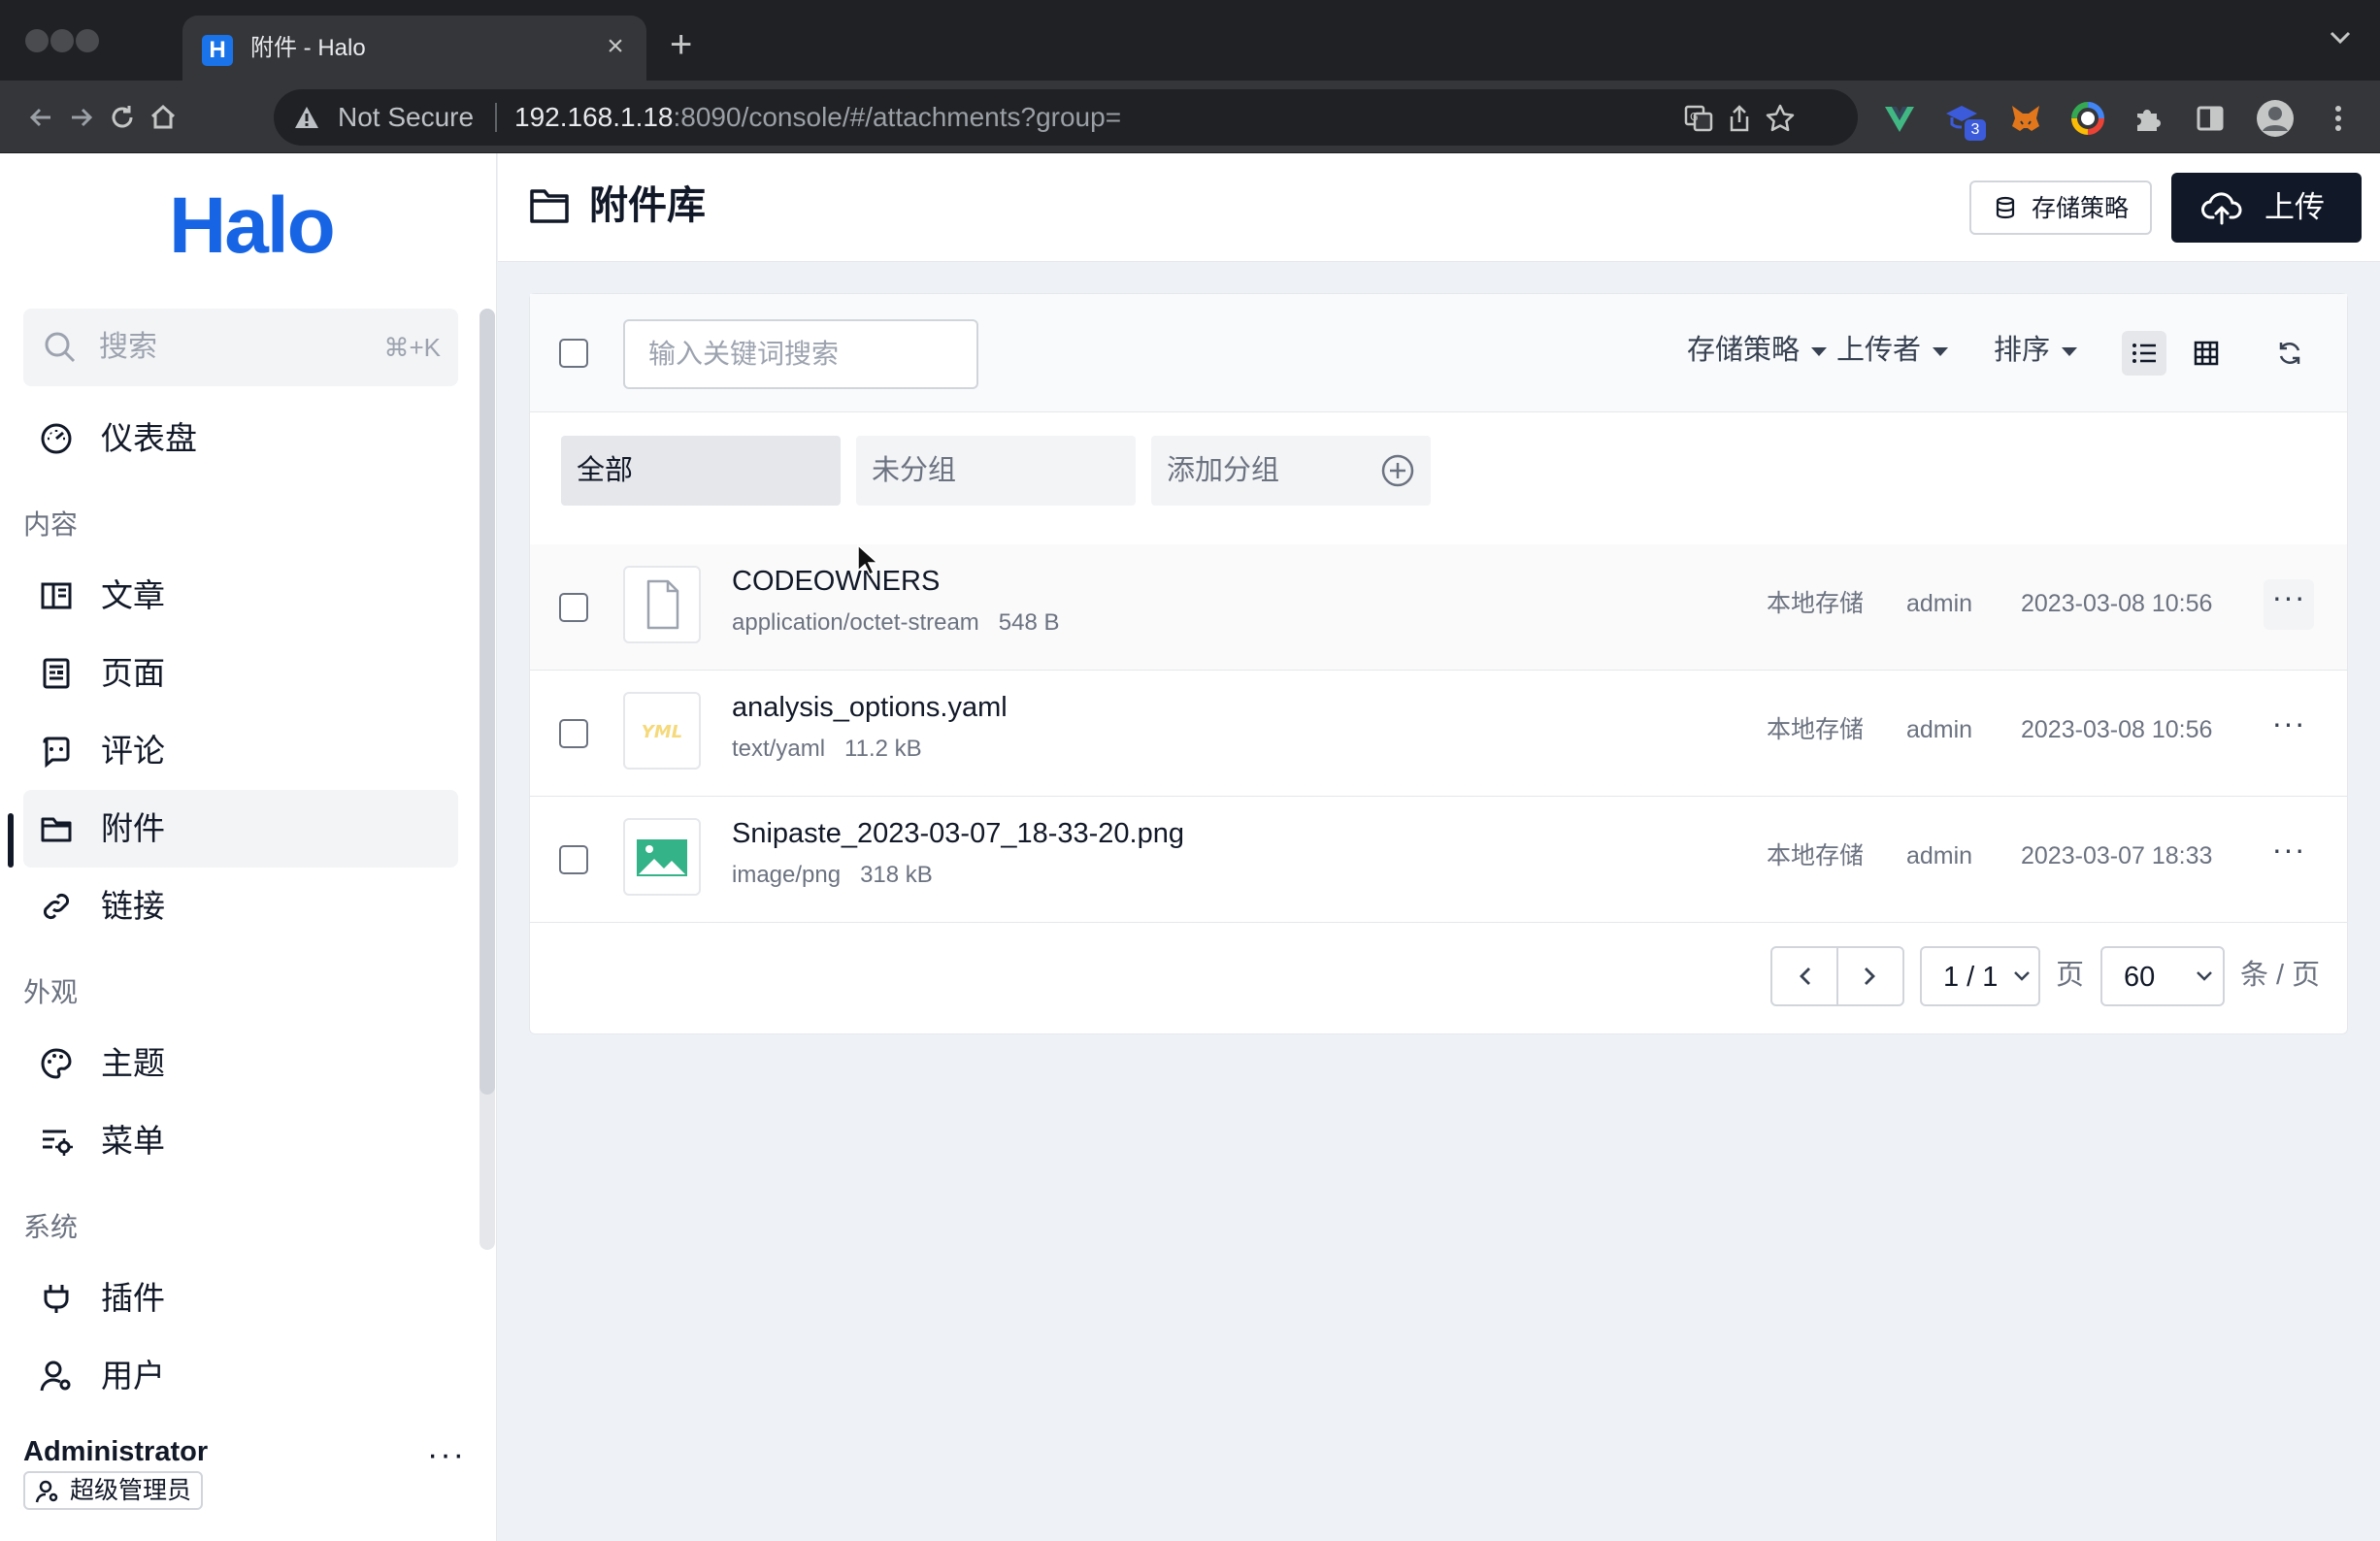  What do you see at coordinates (240, 751) in the screenshot?
I see `sidebar-item-comments: 评论` at bounding box center [240, 751].